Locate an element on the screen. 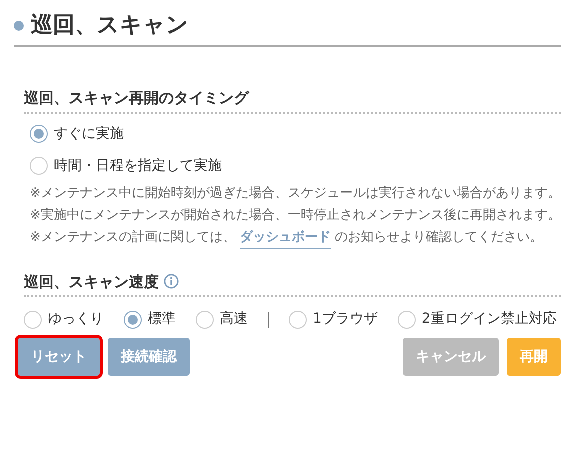 The height and width of the screenshot is (454, 575). title-bullet-icon is located at coordinates (19, 26).